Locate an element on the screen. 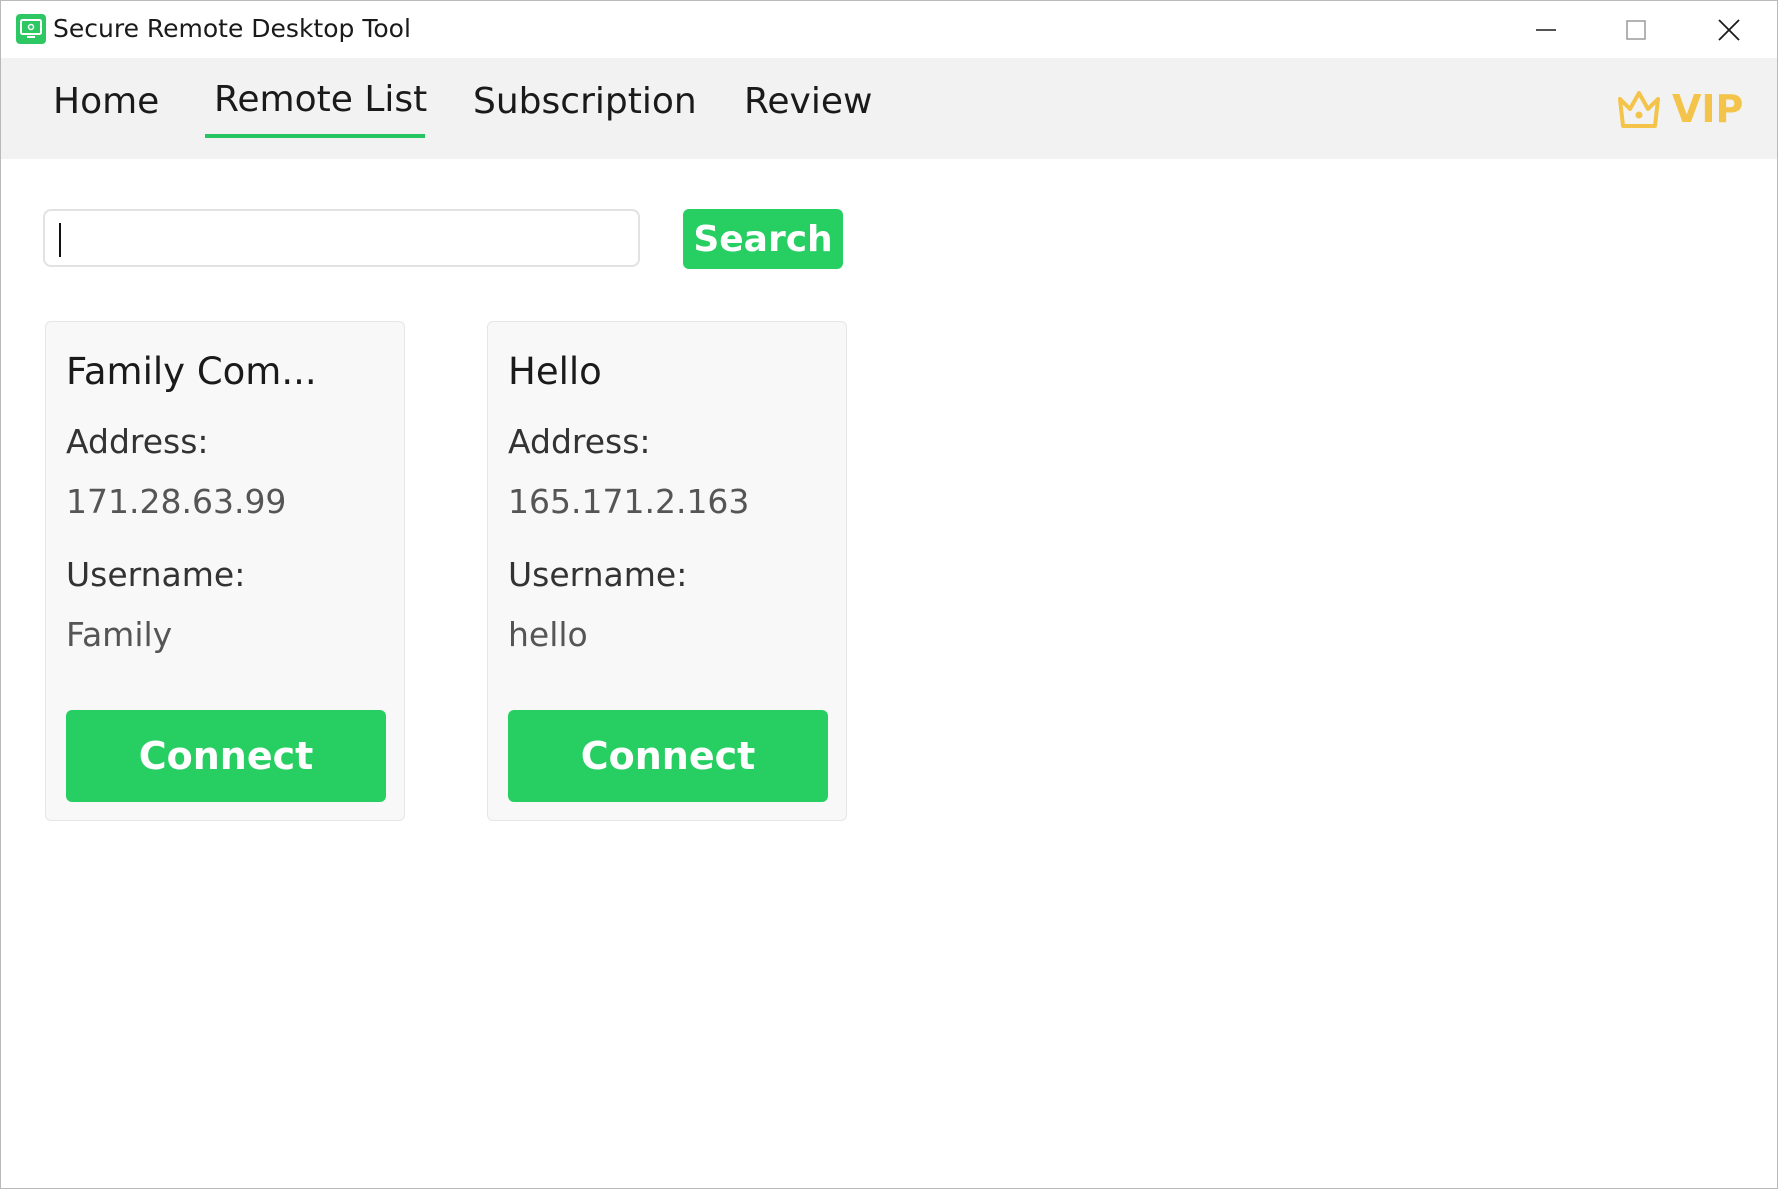 The width and height of the screenshot is (1778, 1189). monitor-app-icon is located at coordinates (31, 29).